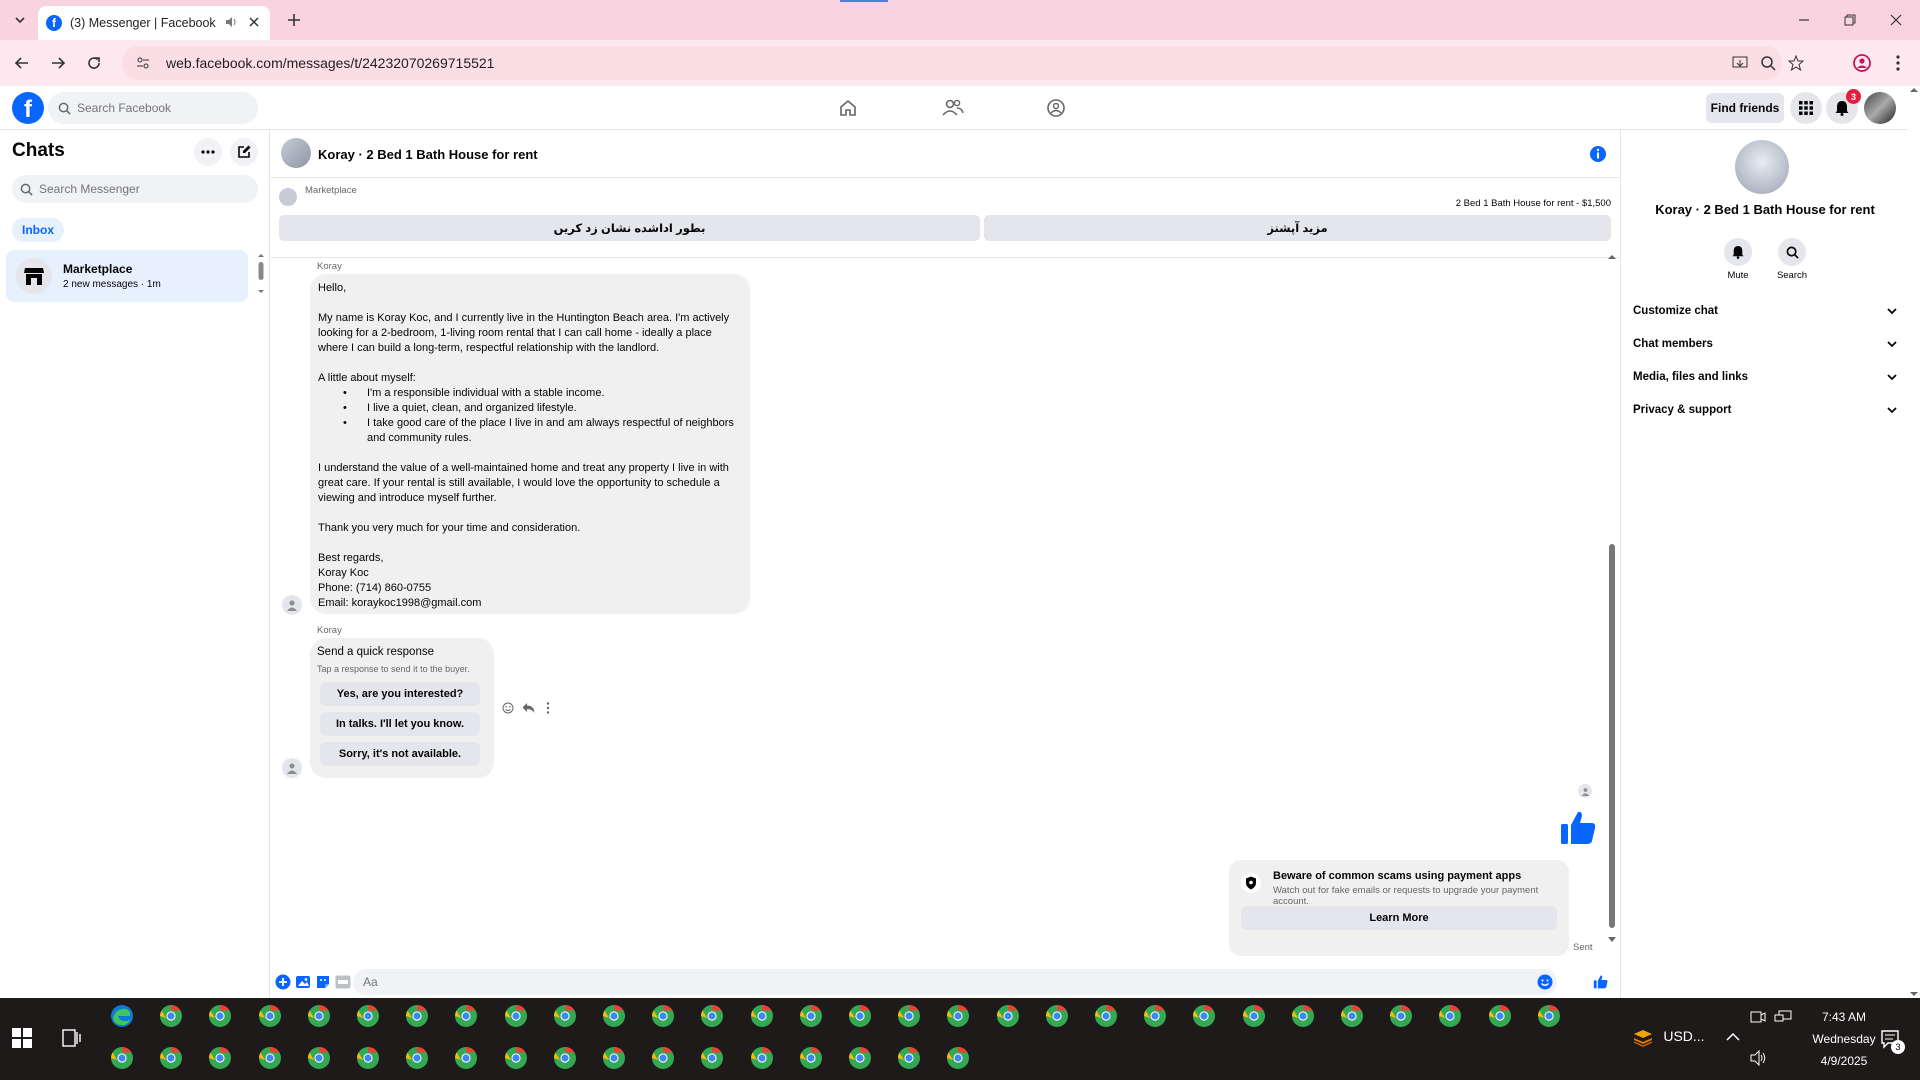  I want to click on message-more-button, so click(548, 708).